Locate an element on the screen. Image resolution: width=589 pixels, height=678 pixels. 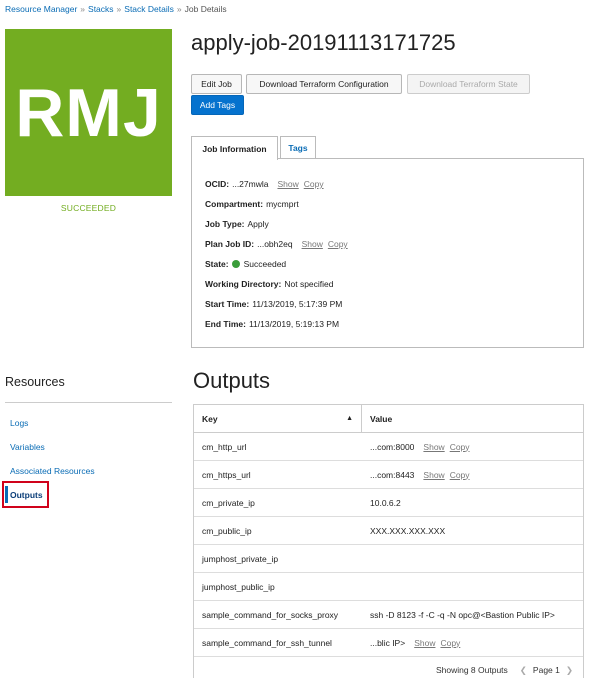
ocid-value: ...27mwla is located at coordinates (250, 184).